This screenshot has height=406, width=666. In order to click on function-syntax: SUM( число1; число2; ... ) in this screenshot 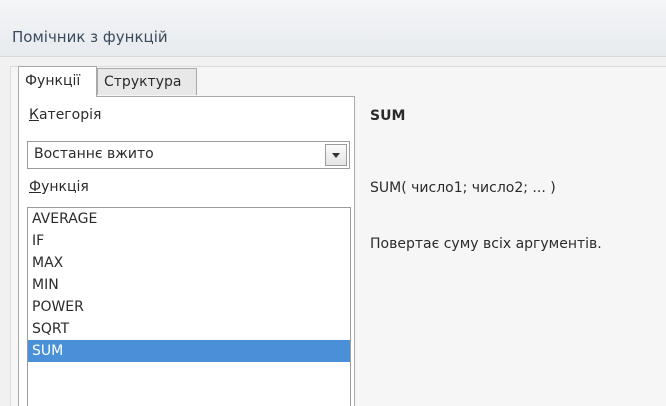, I will do `click(463, 188)`.